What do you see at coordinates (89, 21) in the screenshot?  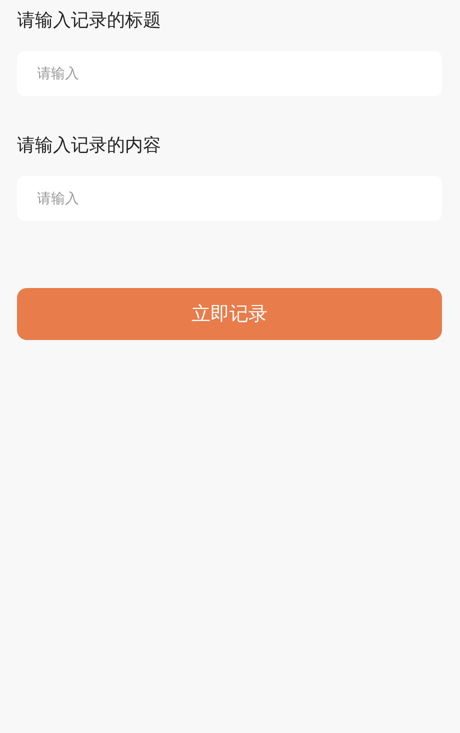 I see `field-label: 请输入记录的标题` at bounding box center [89, 21].